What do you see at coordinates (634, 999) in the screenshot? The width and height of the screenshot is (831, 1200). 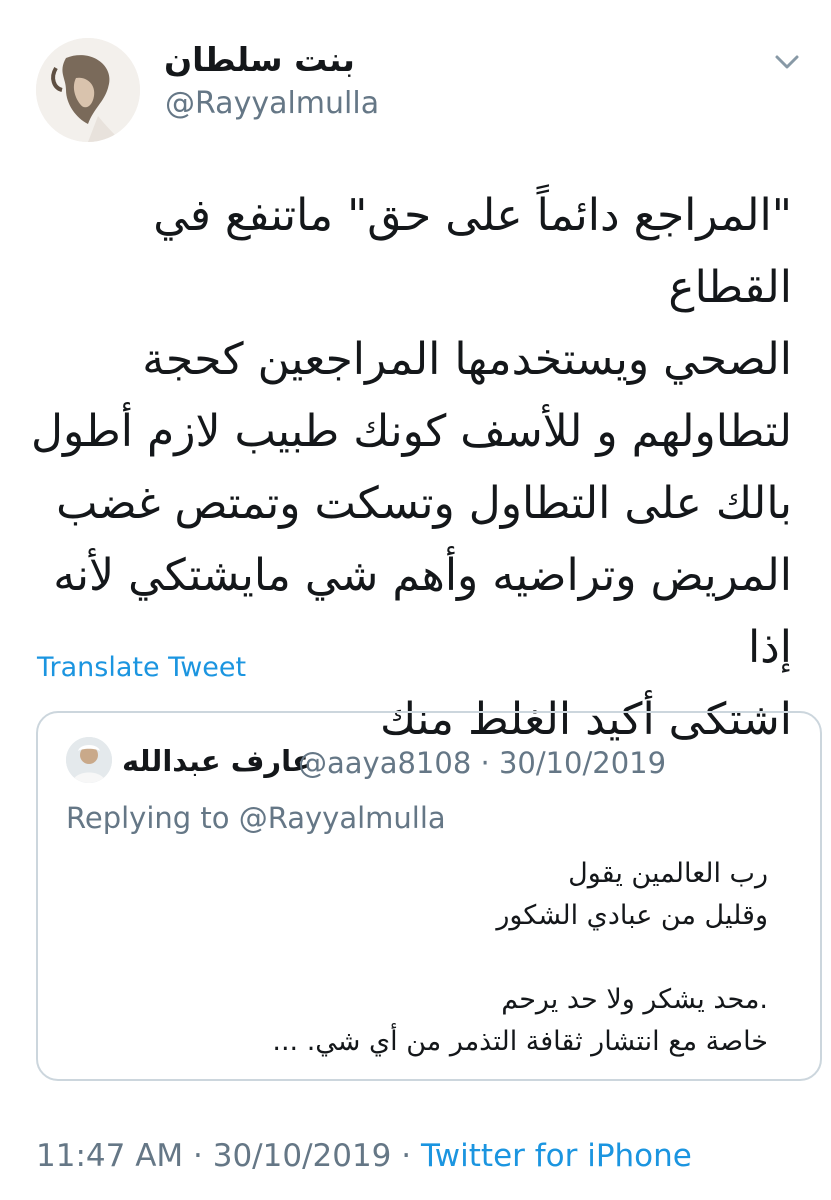 I see `quoted-line: .محد يشكر ولا حد يرحم` at bounding box center [634, 999].